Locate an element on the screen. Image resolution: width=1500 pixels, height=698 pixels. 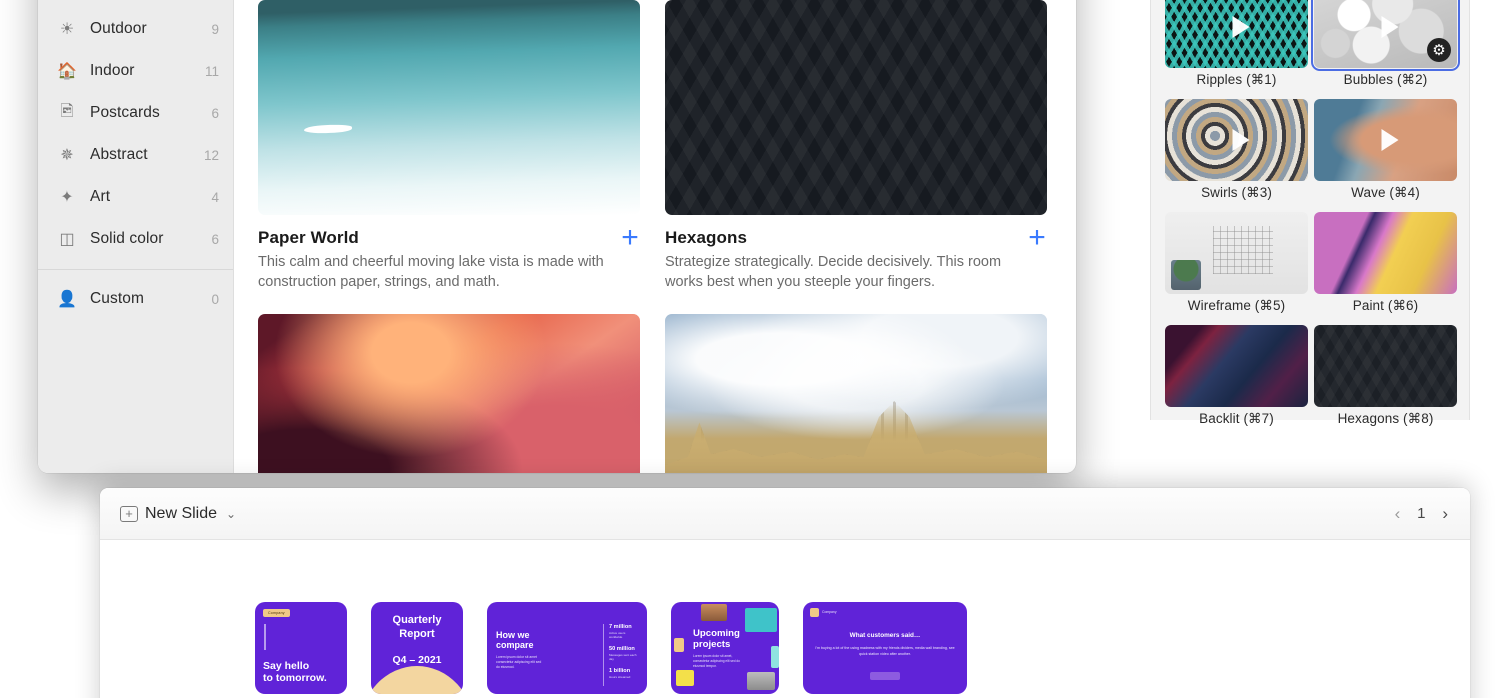
effect-item-paint: Paint (⌘6) is located at coordinates (1385, 266).